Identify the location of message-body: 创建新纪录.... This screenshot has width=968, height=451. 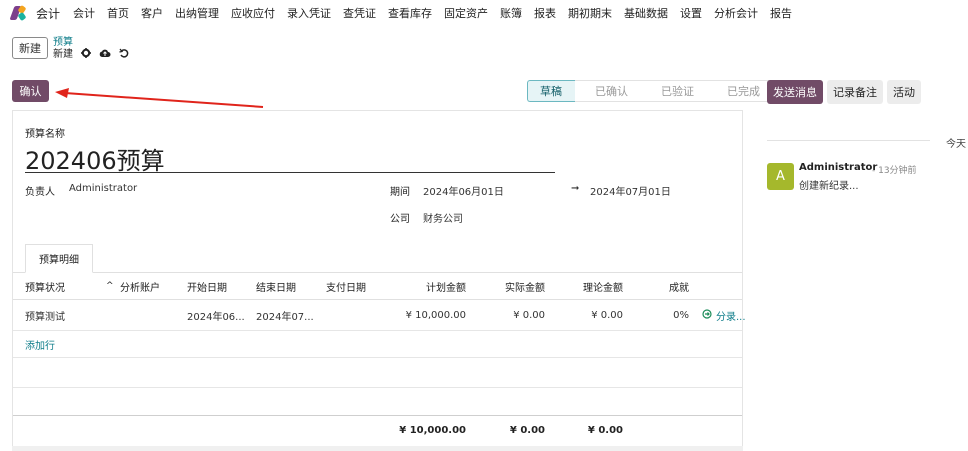
(829, 186).